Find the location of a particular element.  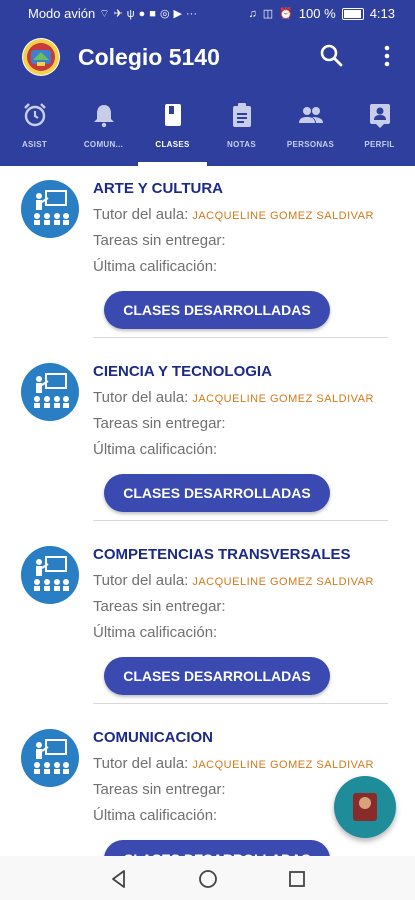

chat-fab-button is located at coordinates (365, 807).